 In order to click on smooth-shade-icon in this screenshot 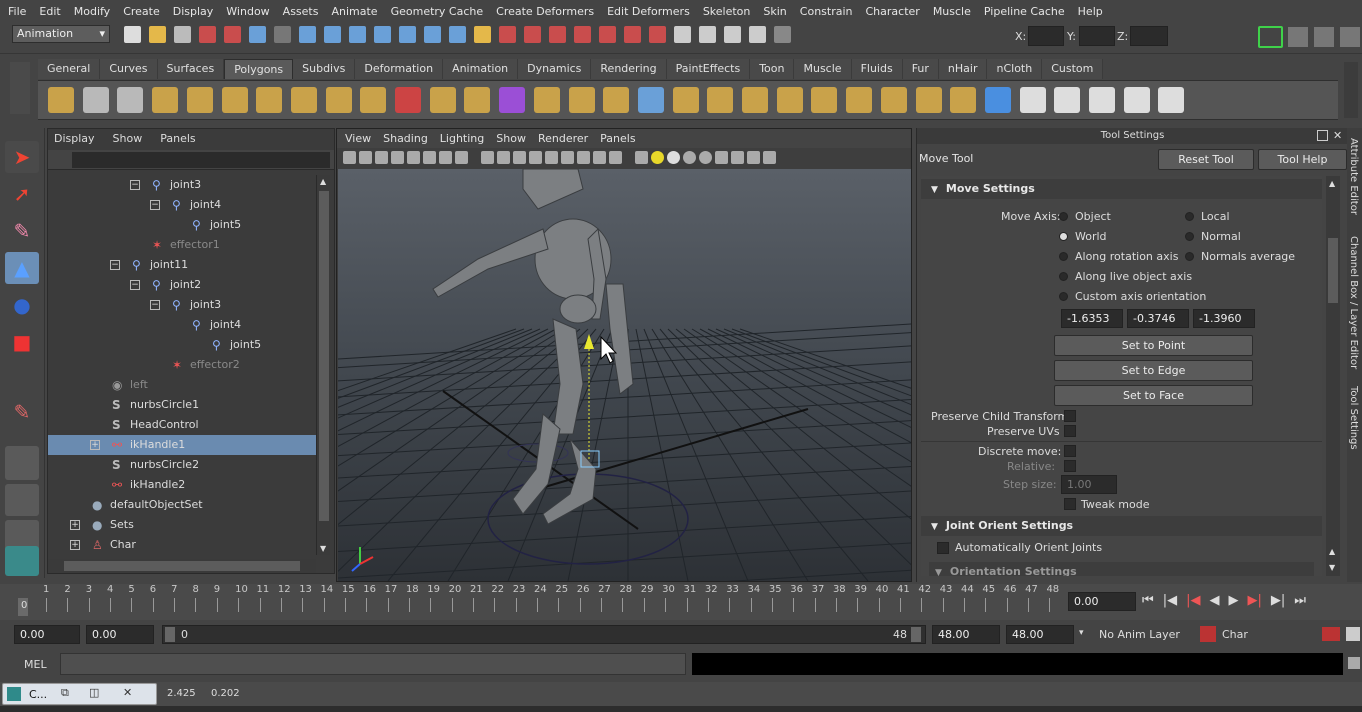, I will do `click(503, 157)`.